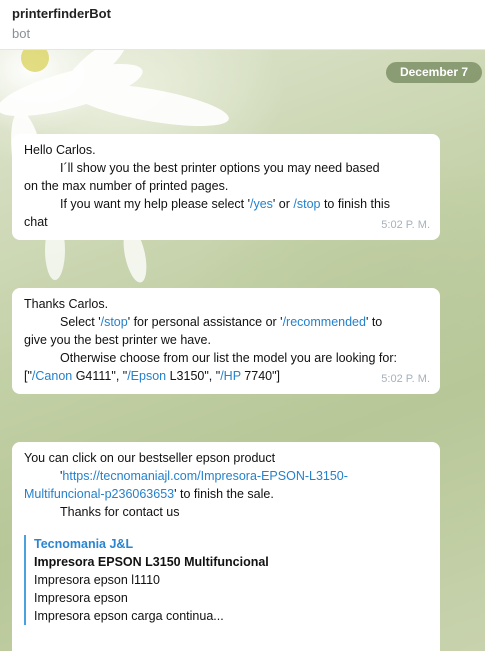 The width and height of the screenshot is (485, 651). I want to click on link-preview-description: Impresora epson, so click(81, 598).